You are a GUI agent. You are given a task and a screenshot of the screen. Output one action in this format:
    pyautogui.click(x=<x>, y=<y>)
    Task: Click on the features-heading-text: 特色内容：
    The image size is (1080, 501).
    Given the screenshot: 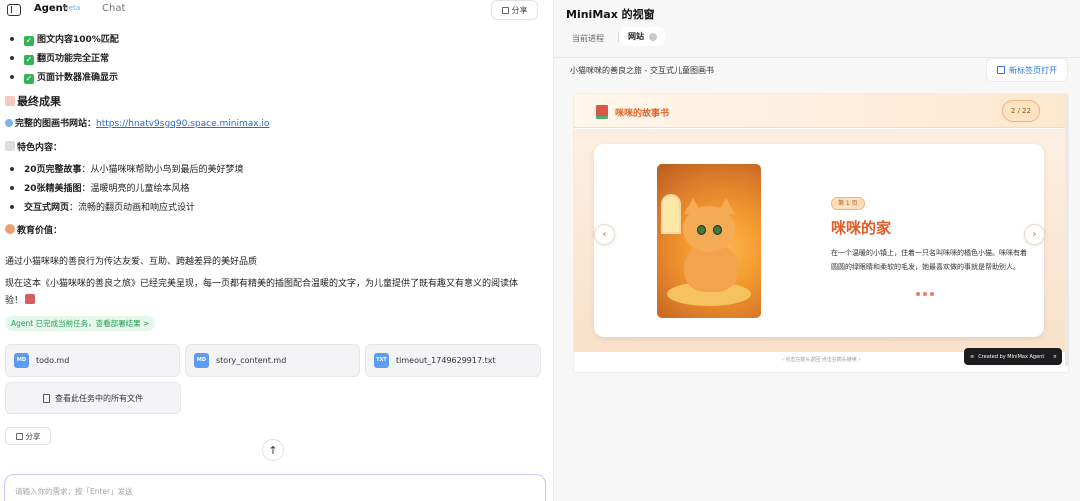 What is the action you would take?
    pyautogui.click(x=40, y=148)
    